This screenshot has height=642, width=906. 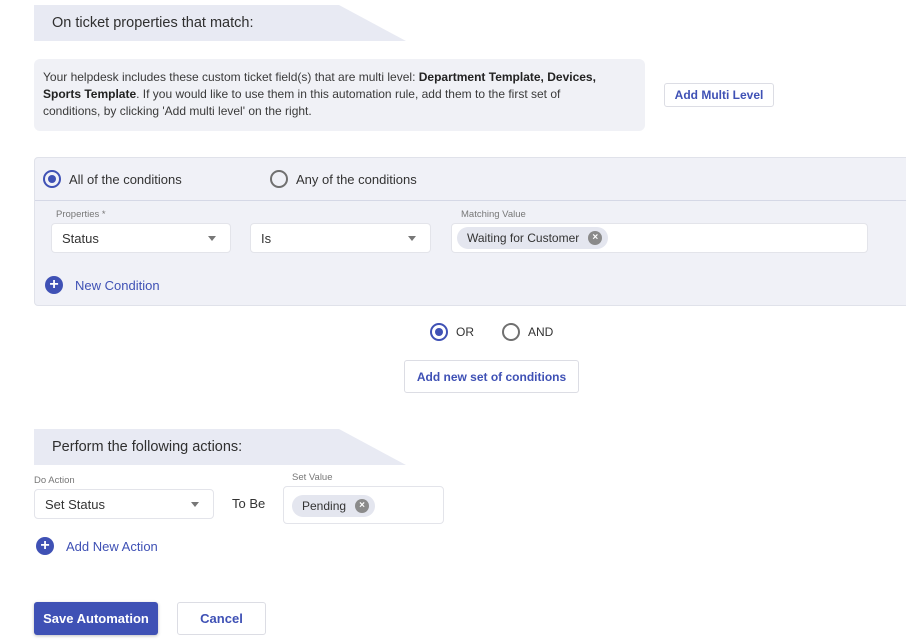 What do you see at coordinates (452, 332) in the screenshot?
I see `join-or-radio: OR` at bounding box center [452, 332].